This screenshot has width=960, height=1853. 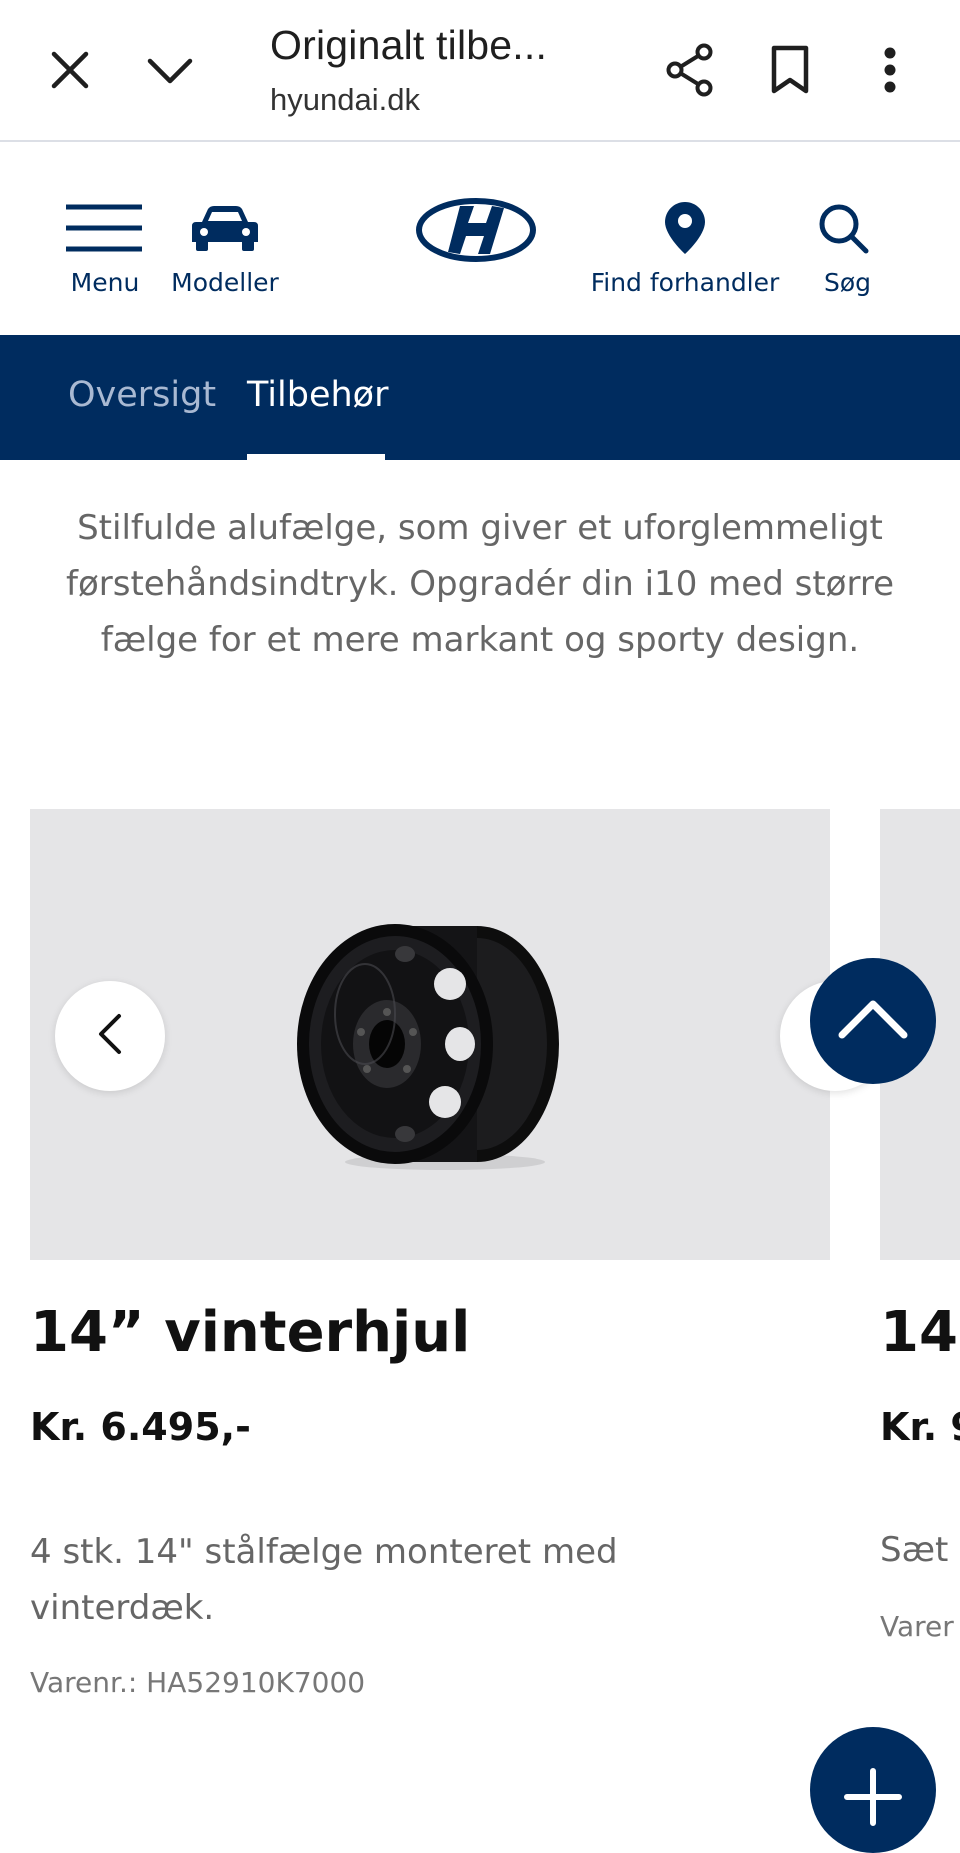 I want to click on find-dealer-label: Find forhandler, so click(x=685, y=282).